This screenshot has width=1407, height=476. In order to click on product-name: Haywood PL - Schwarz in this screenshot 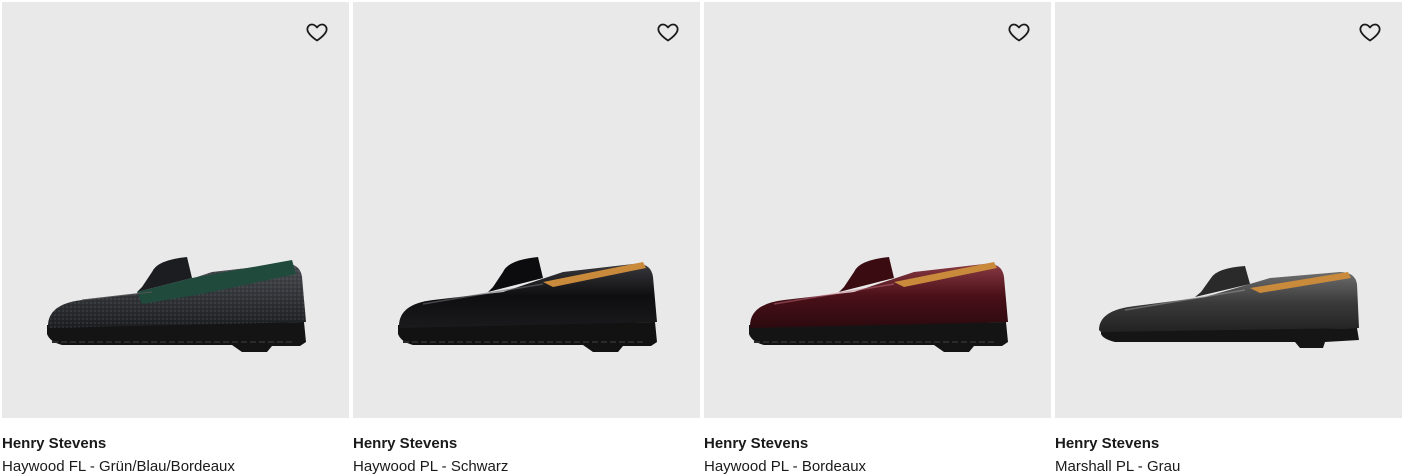, I will do `click(430, 467)`.